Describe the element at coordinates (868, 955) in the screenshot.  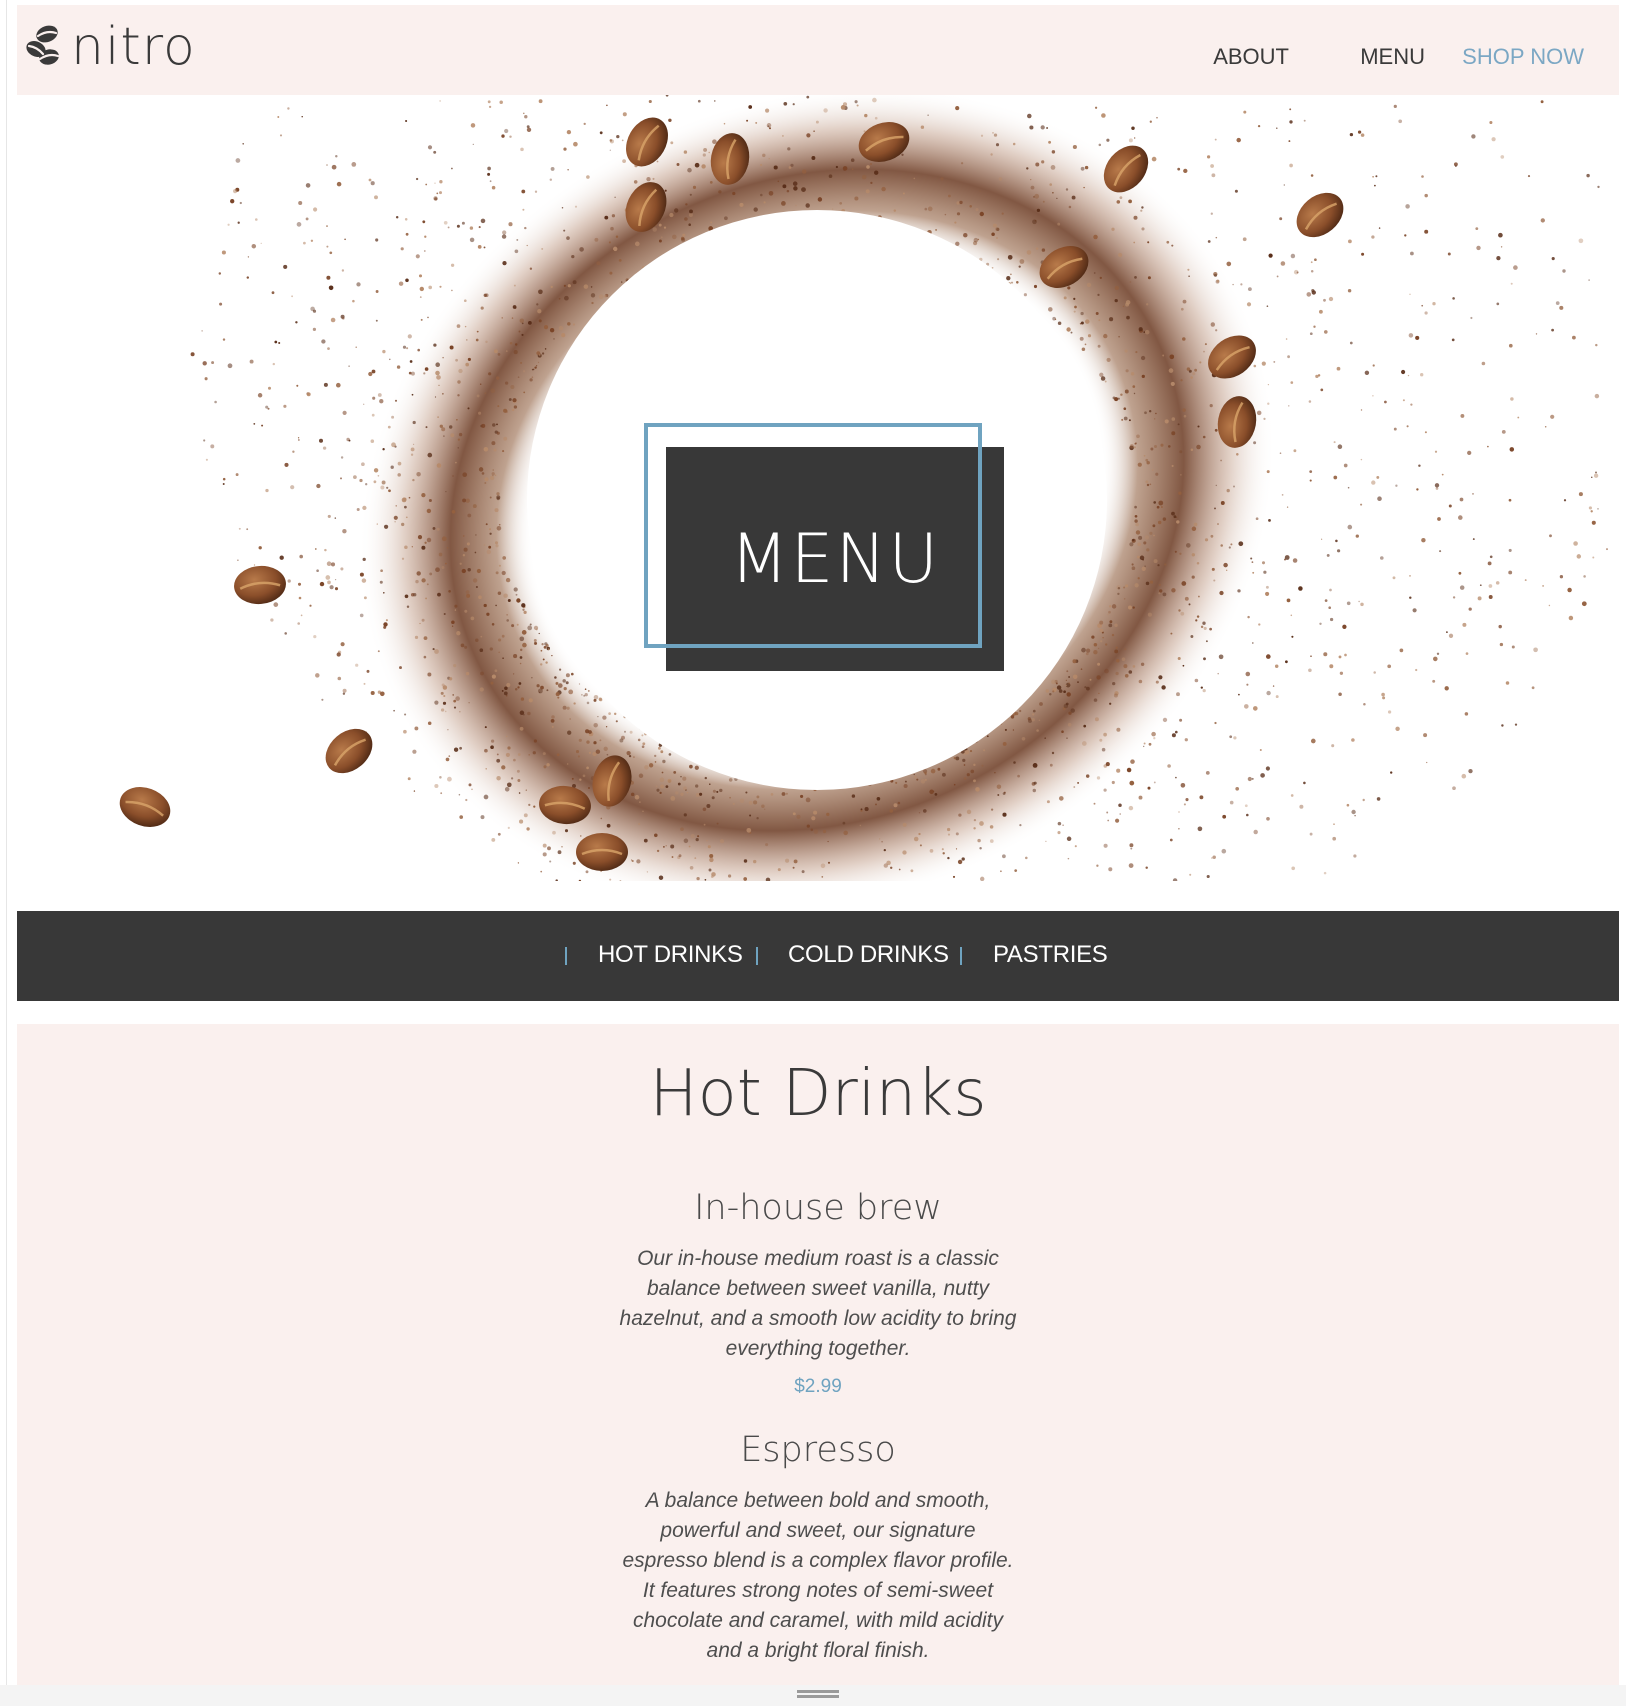
I see `category-cold-drinks: COLD DRINKS` at that location.